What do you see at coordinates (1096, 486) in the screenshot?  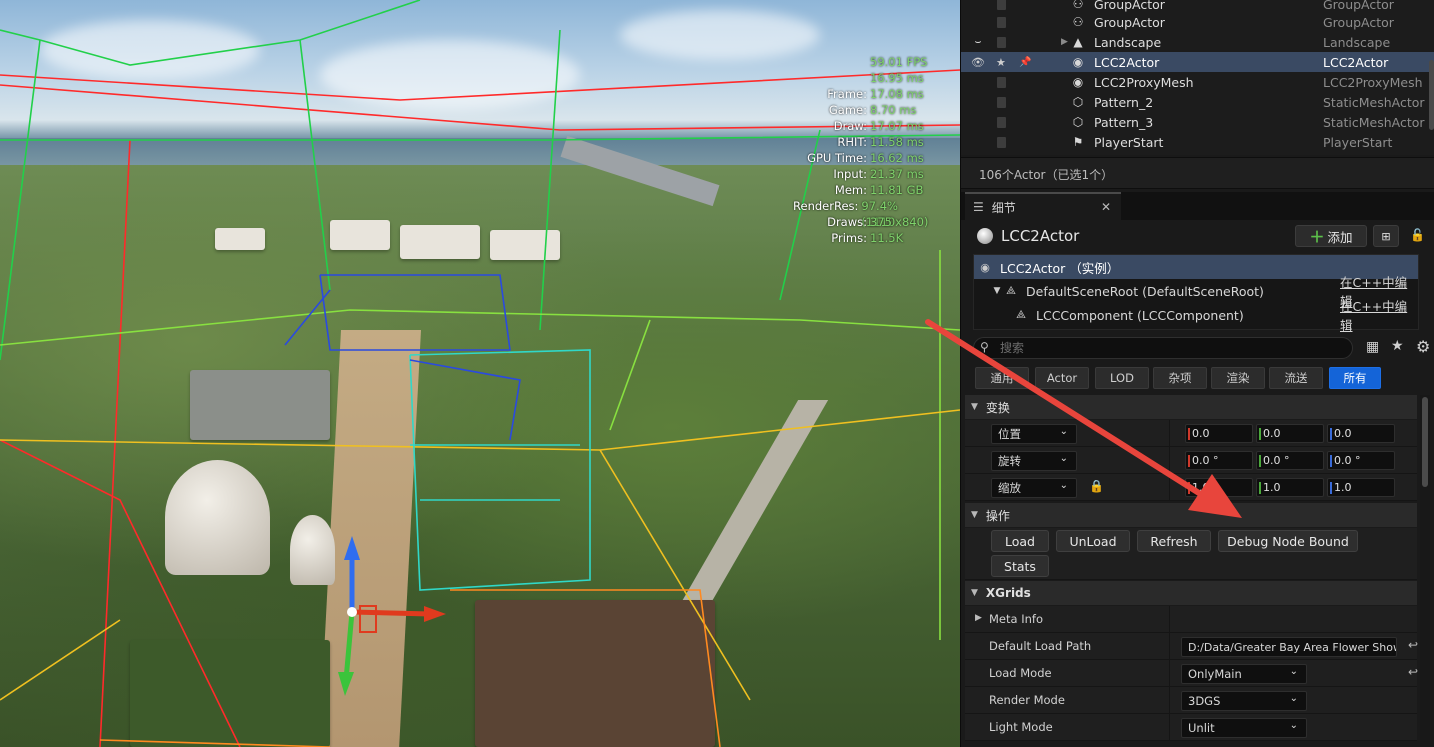 I see `lock-icon: 🔒` at bounding box center [1096, 486].